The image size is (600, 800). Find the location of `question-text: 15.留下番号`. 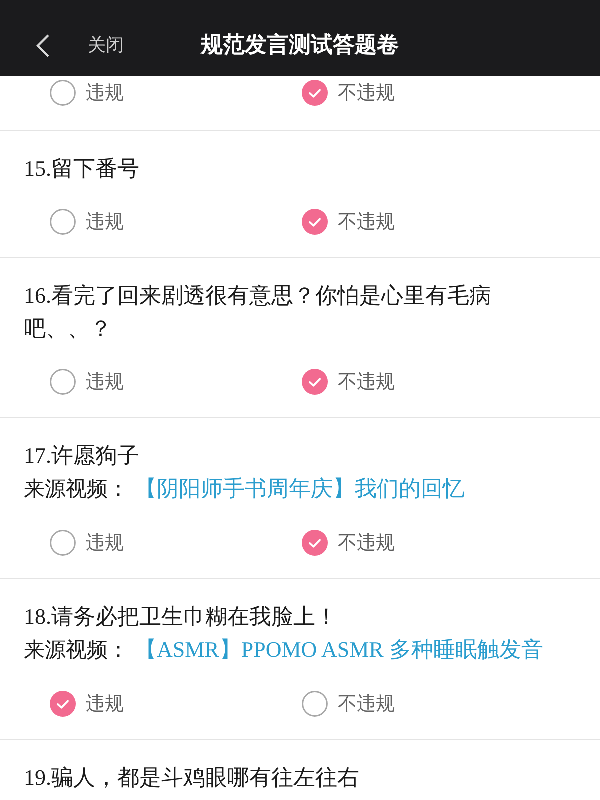

question-text: 15.留下番号 is located at coordinates (82, 169).